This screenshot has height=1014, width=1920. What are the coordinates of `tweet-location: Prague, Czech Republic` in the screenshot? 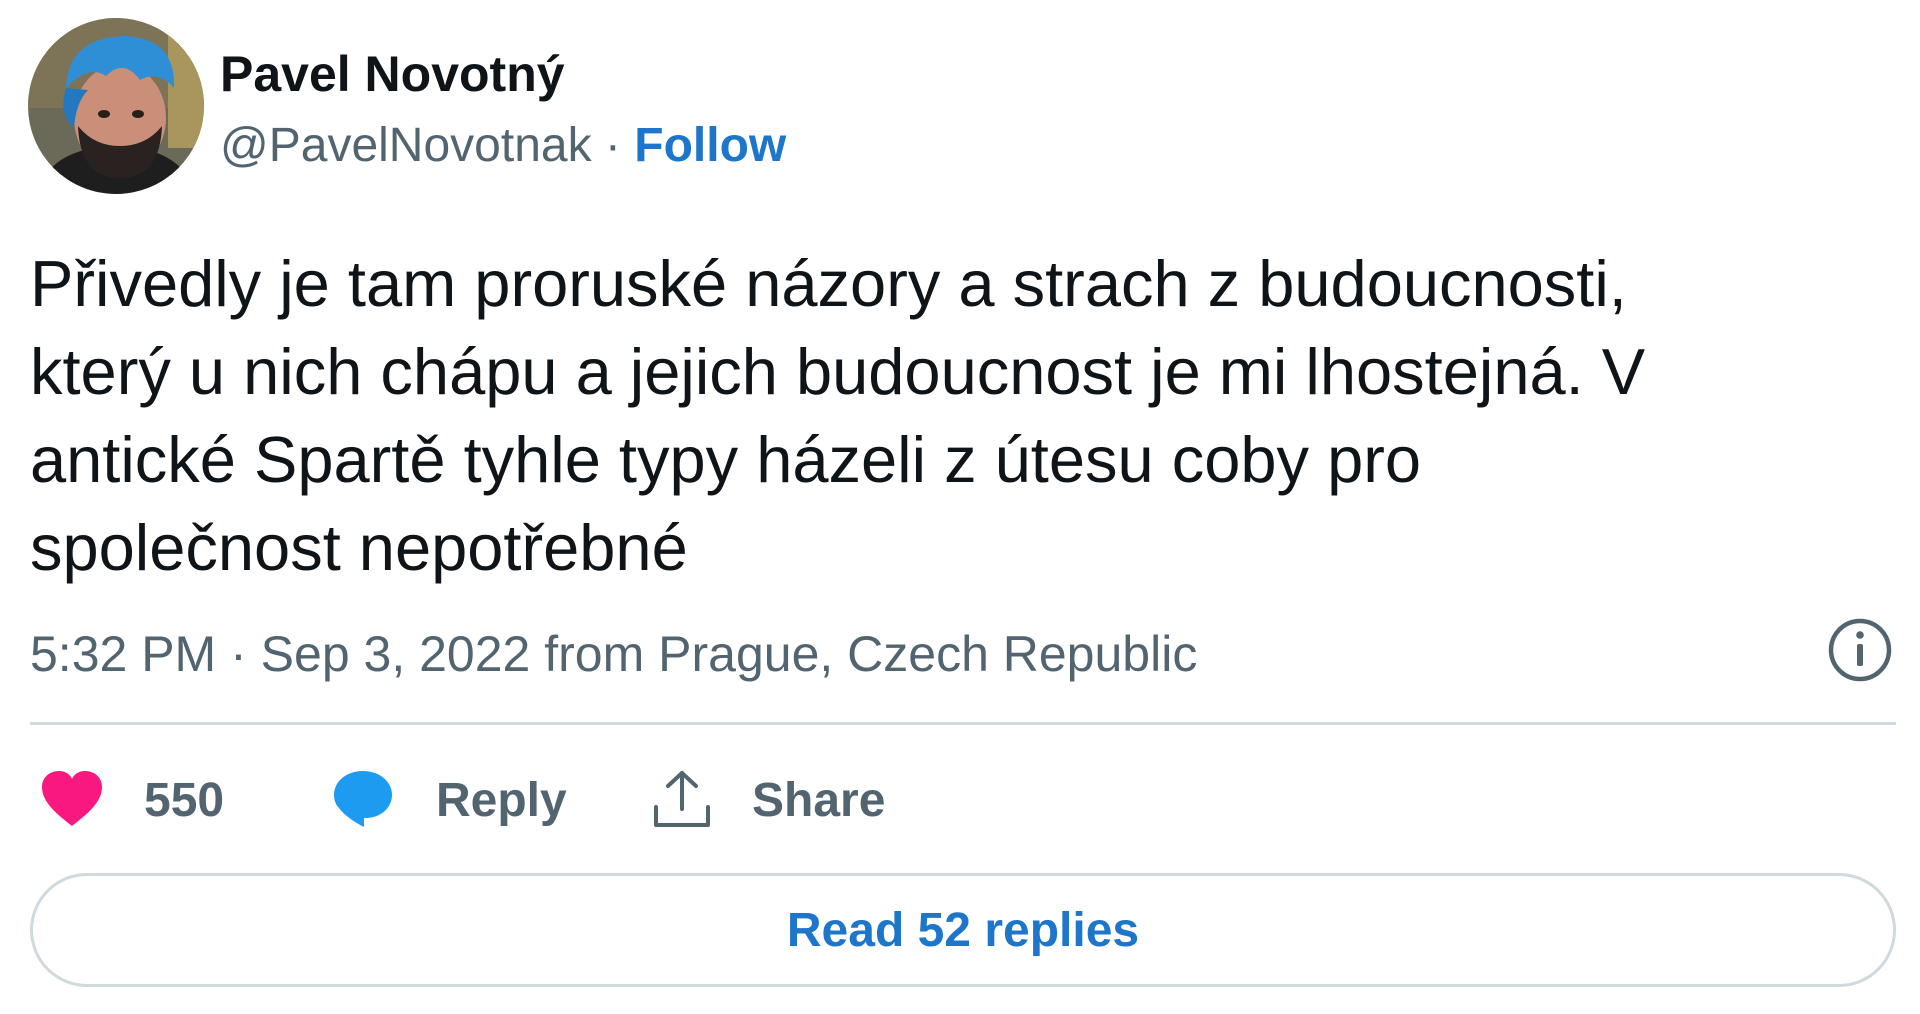 It's located at (927, 654).